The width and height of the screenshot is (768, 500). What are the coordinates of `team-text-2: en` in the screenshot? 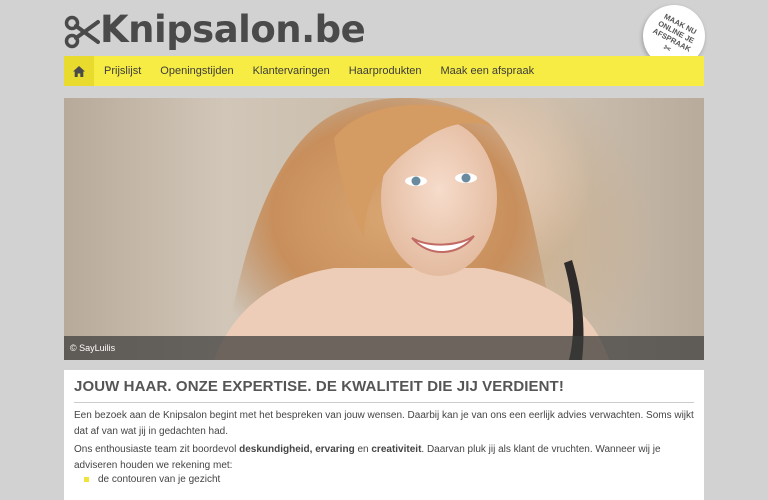 It's located at (363, 449).